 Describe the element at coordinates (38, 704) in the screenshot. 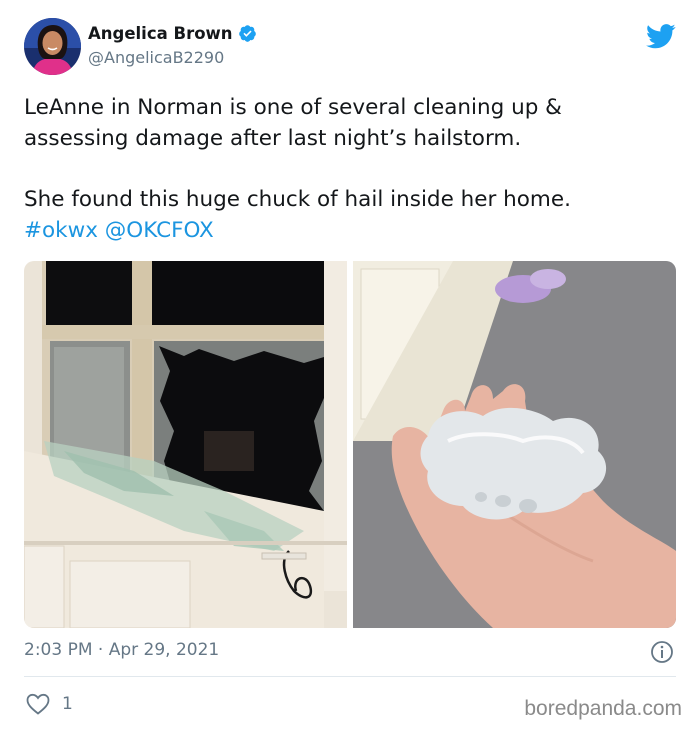

I see `heart-icon` at that location.